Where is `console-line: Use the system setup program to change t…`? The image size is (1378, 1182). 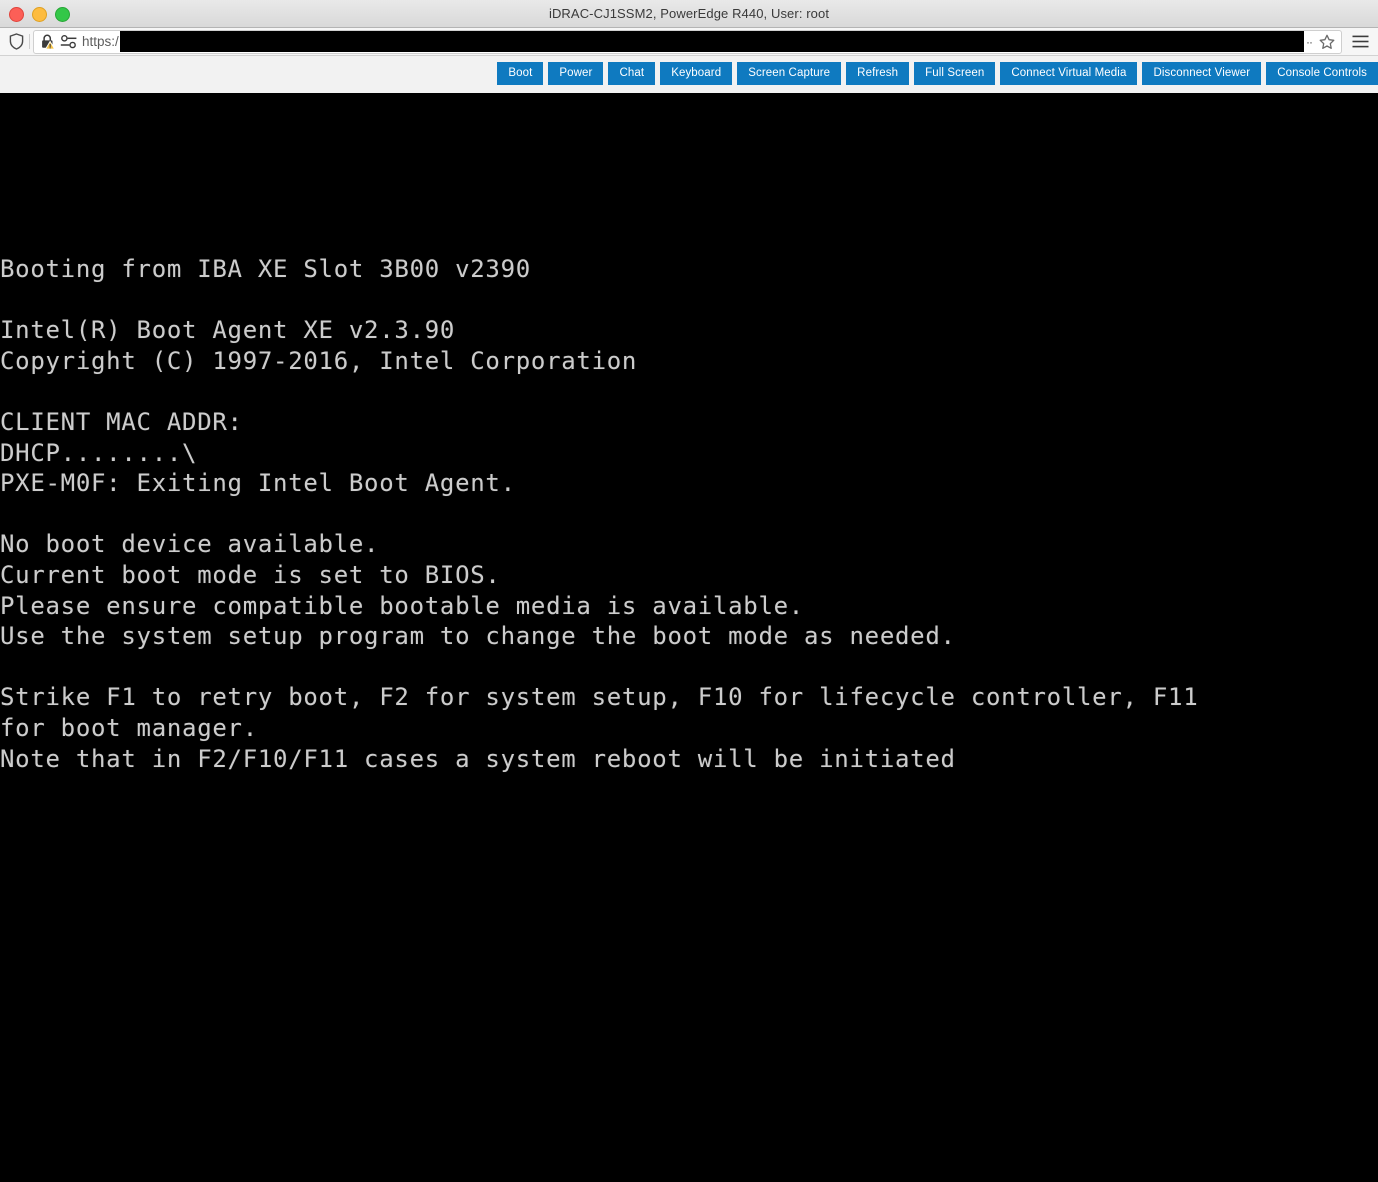 console-line: Use the system setup program to change t… is located at coordinates (478, 636).